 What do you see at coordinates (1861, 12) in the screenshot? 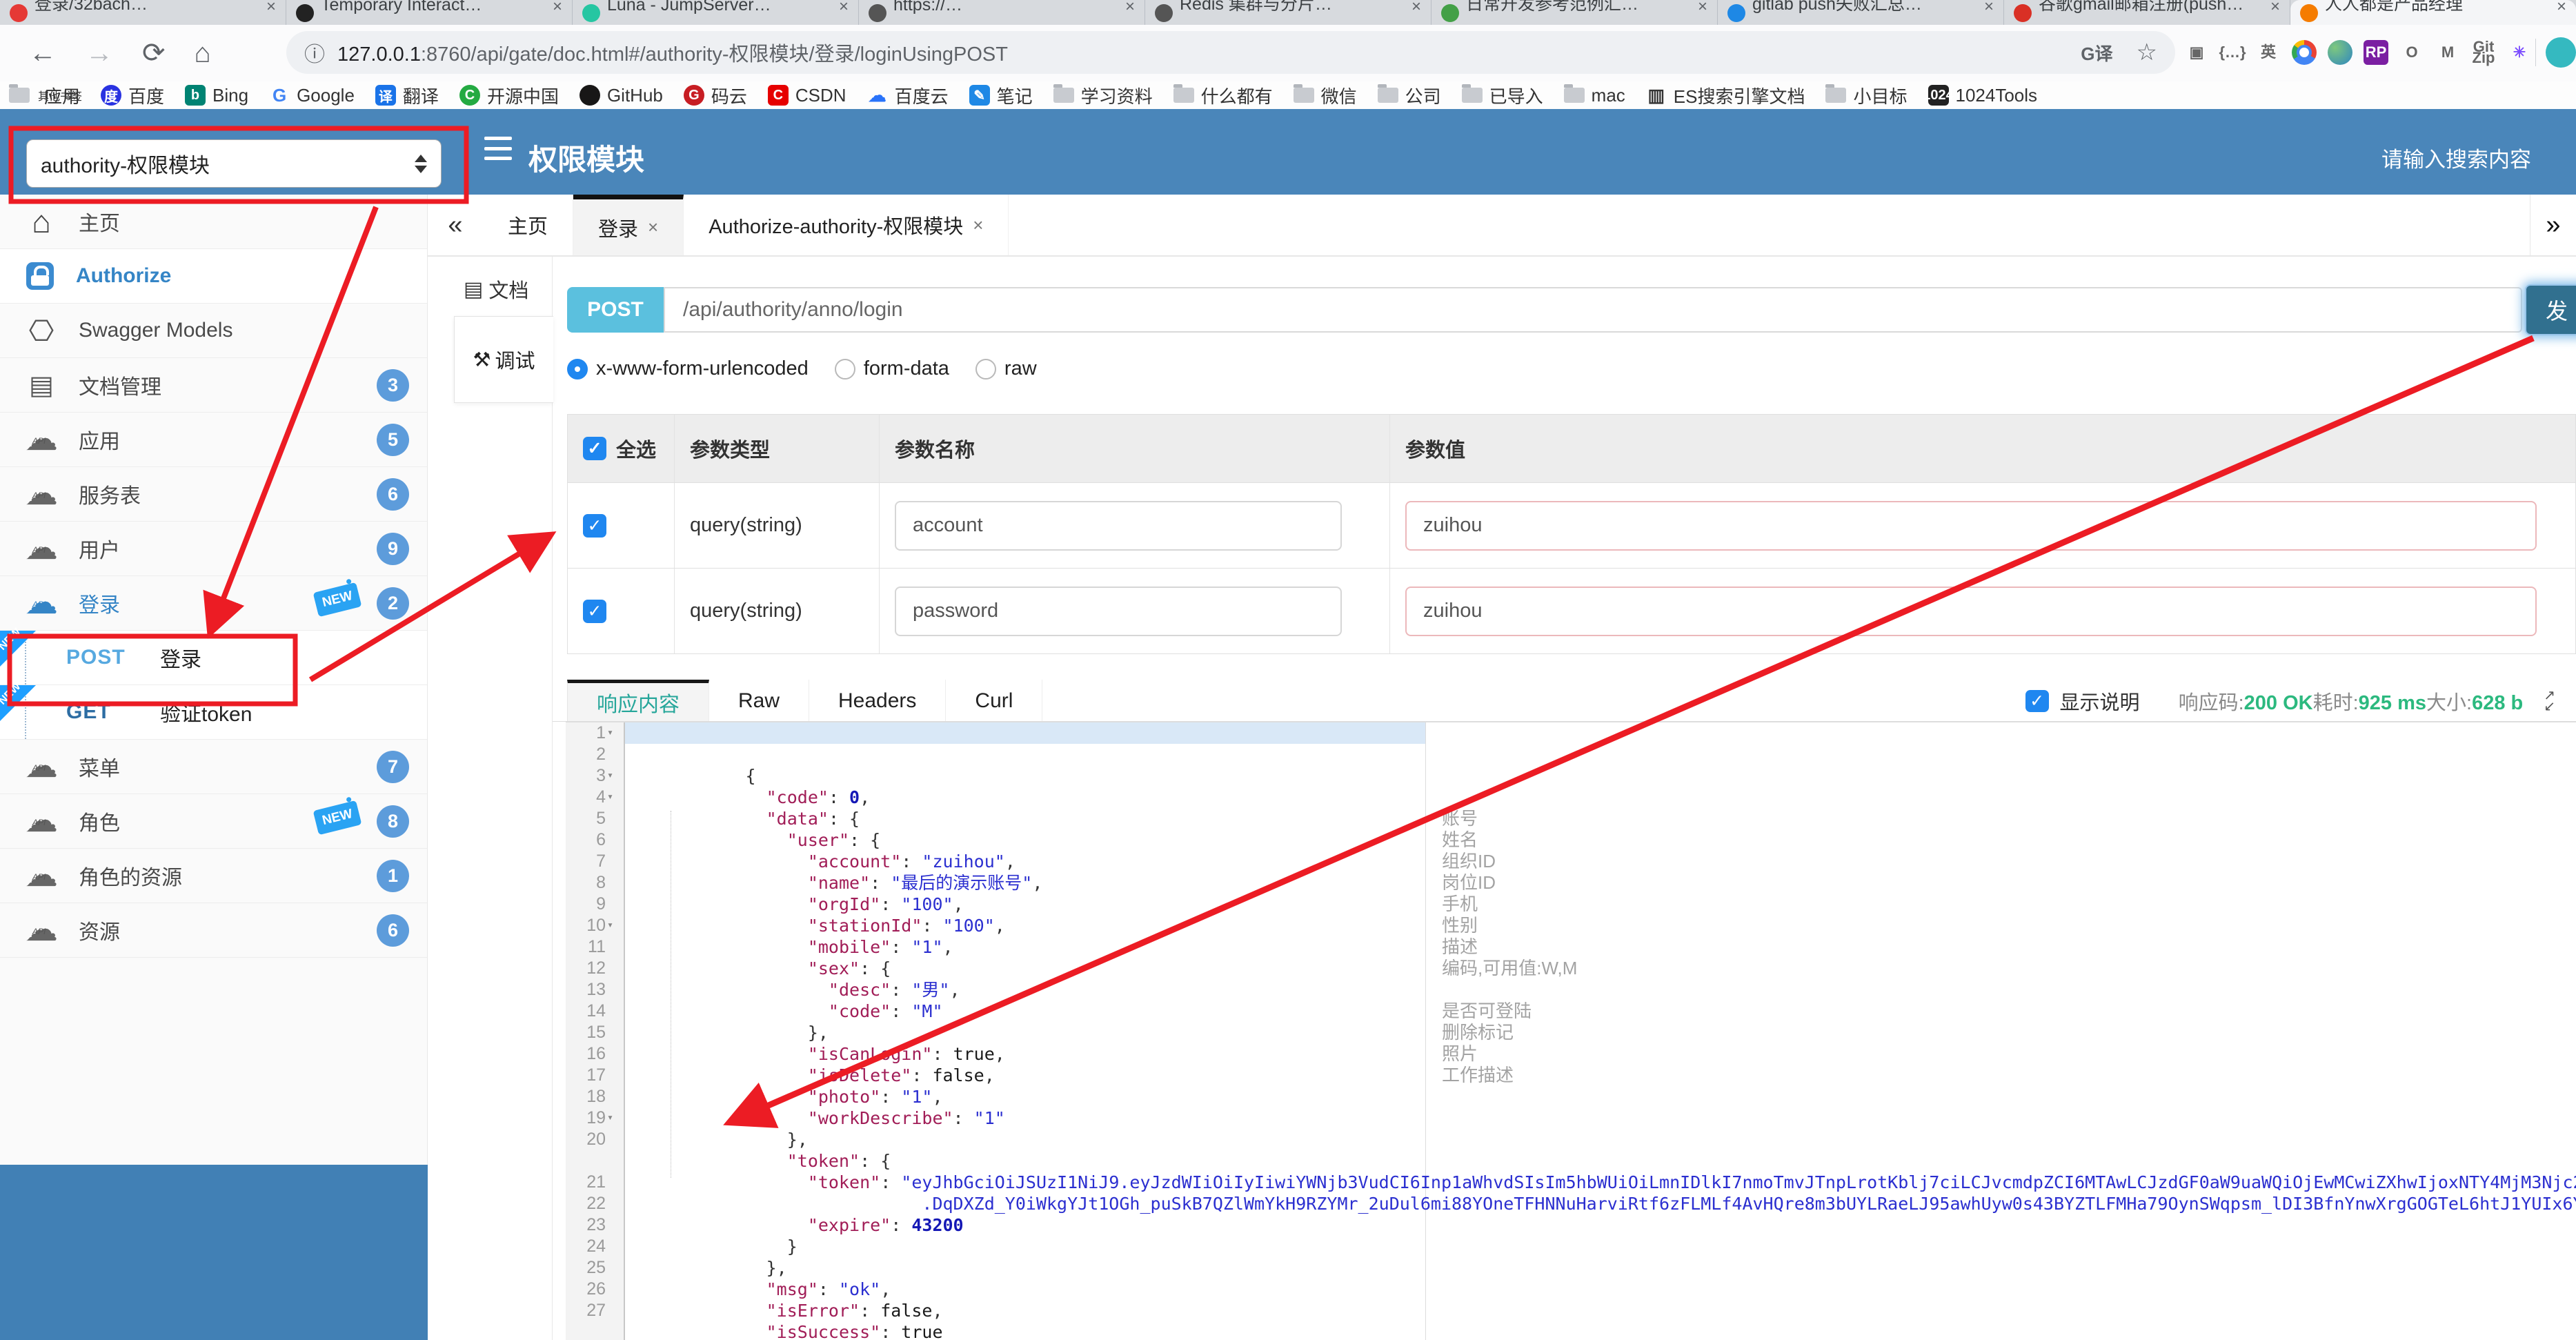
I see `browser-tab: gitlab push失败汇总… ×` at bounding box center [1861, 12].